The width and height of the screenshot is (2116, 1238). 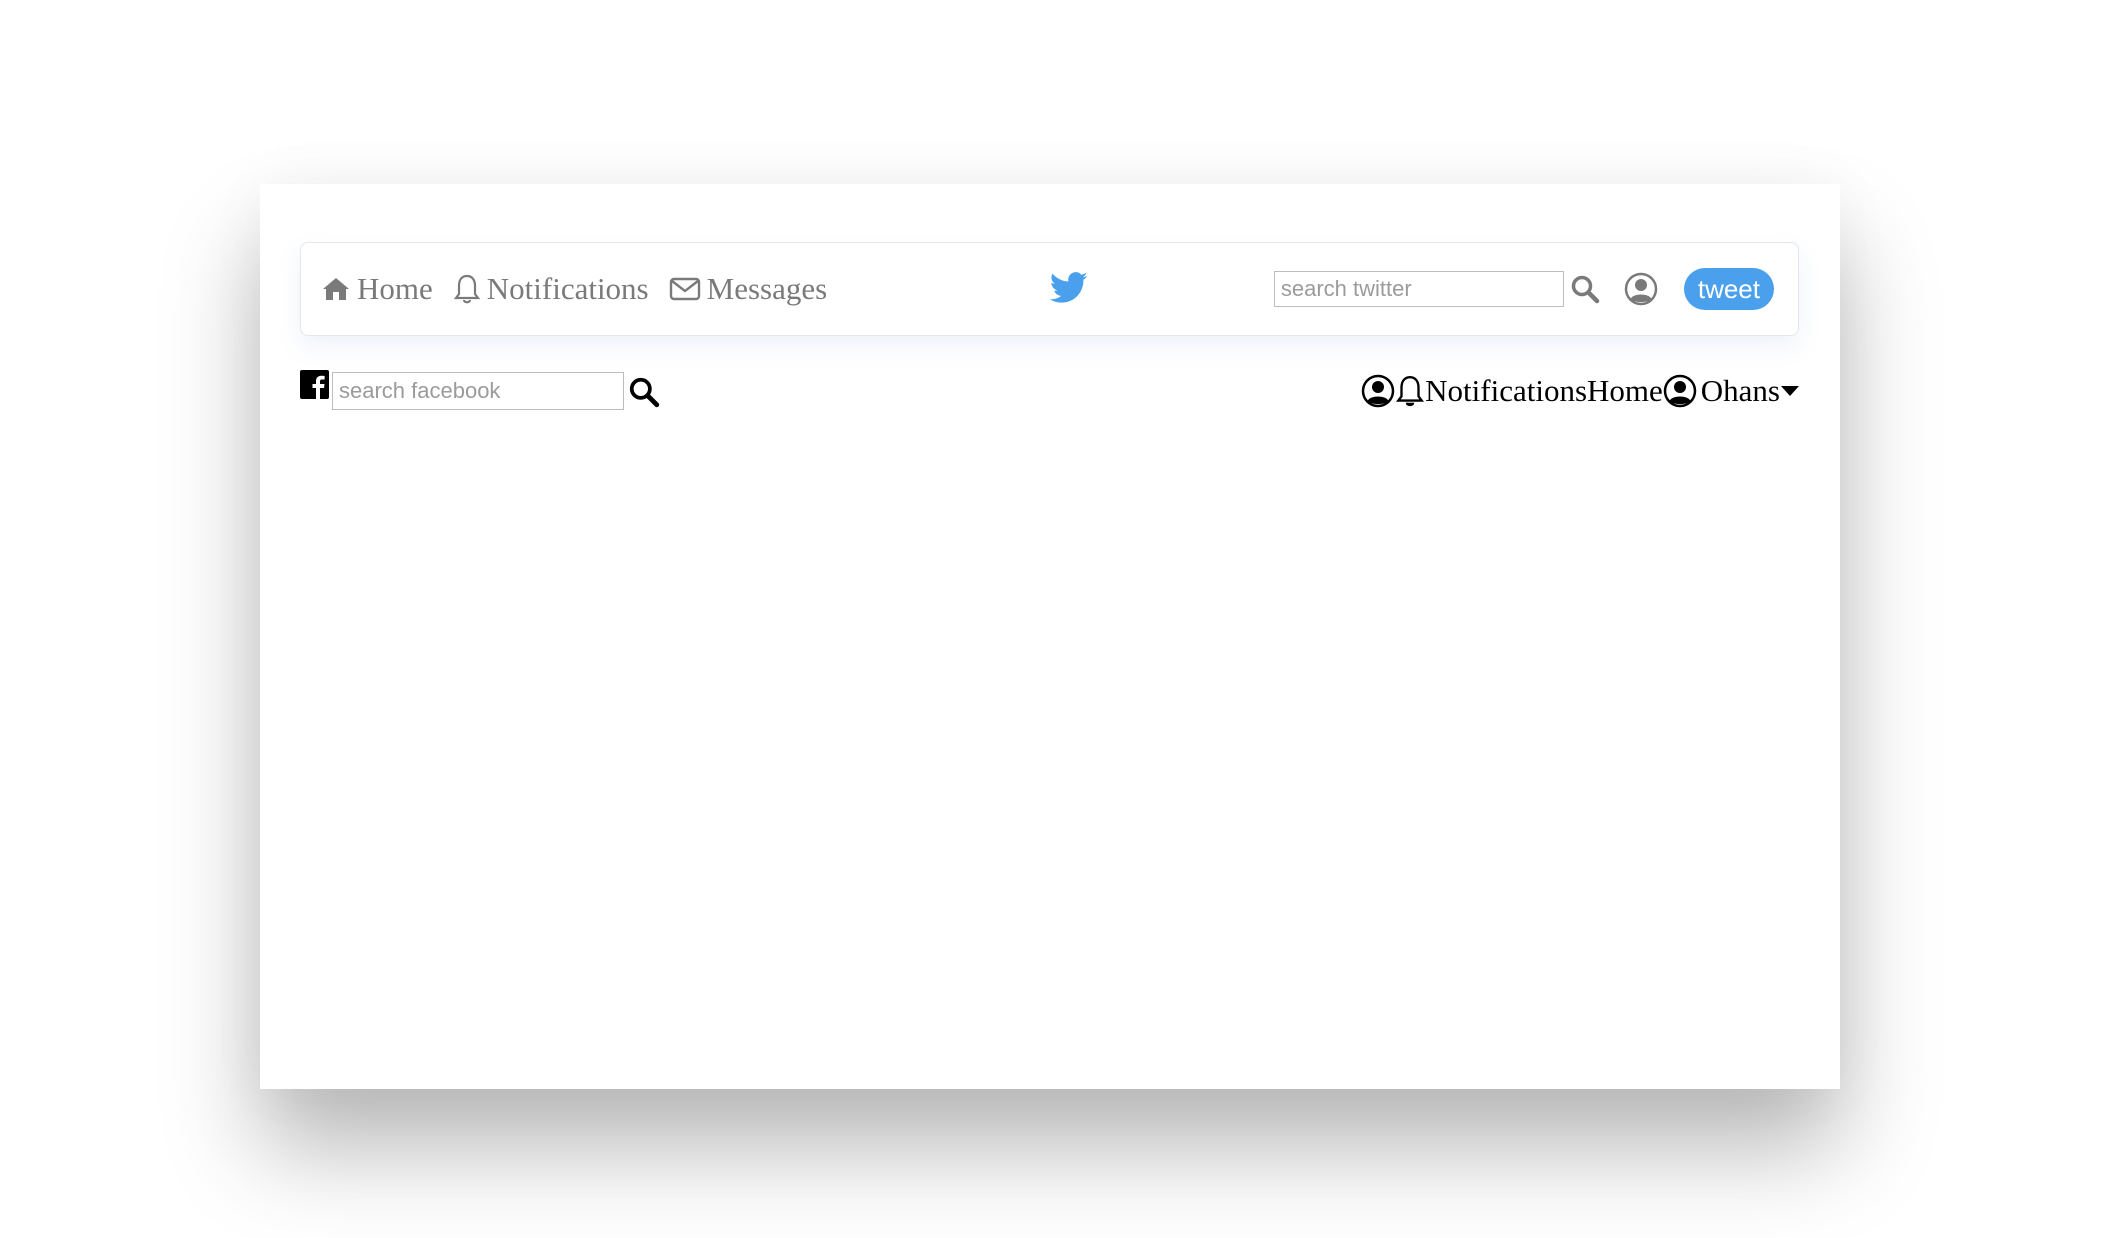 I want to click on nav-messages: Messages, so click(x=748, y=289).